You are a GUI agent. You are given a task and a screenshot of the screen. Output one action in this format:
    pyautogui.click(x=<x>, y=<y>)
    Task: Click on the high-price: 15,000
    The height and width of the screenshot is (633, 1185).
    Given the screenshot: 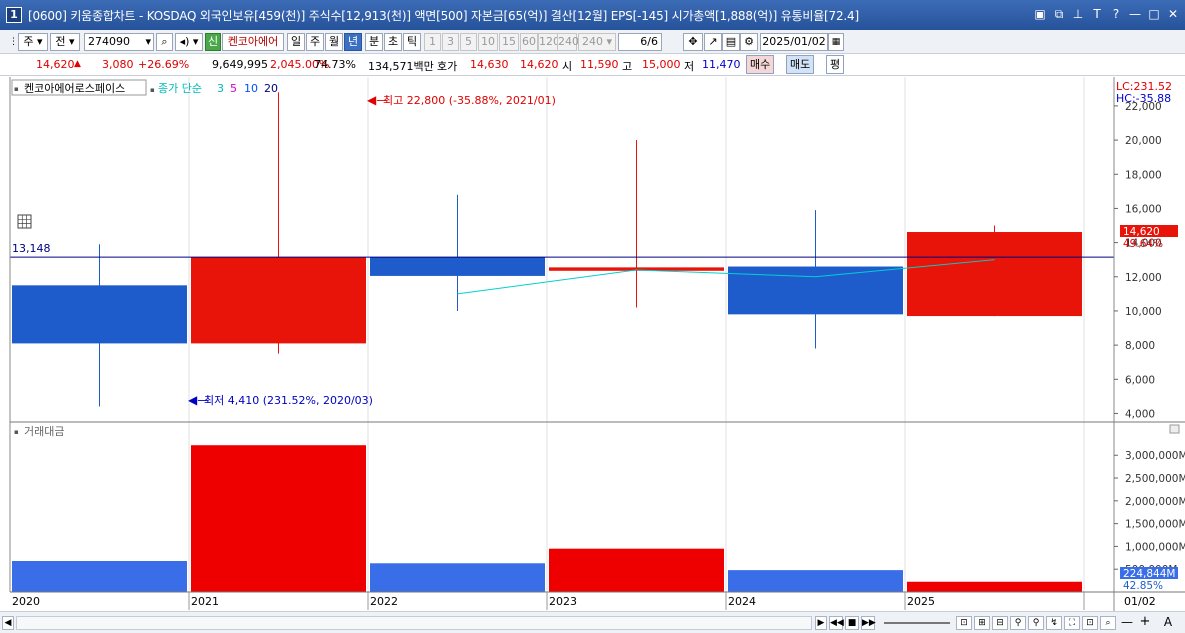 What is the action you would take?
    pyautogui.click(x=661, y=64)
    